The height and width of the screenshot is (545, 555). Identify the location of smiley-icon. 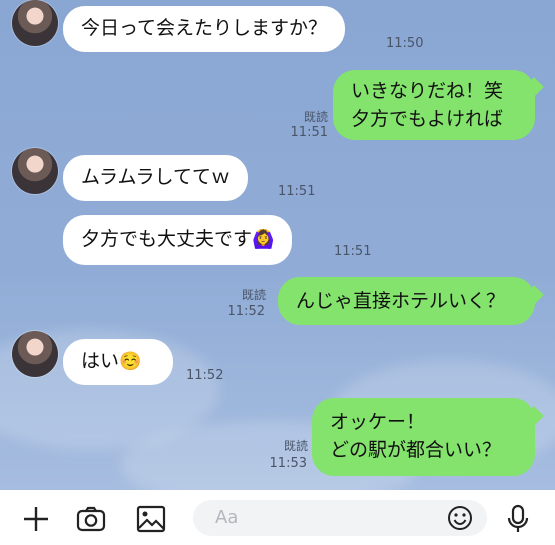
(460, 518).